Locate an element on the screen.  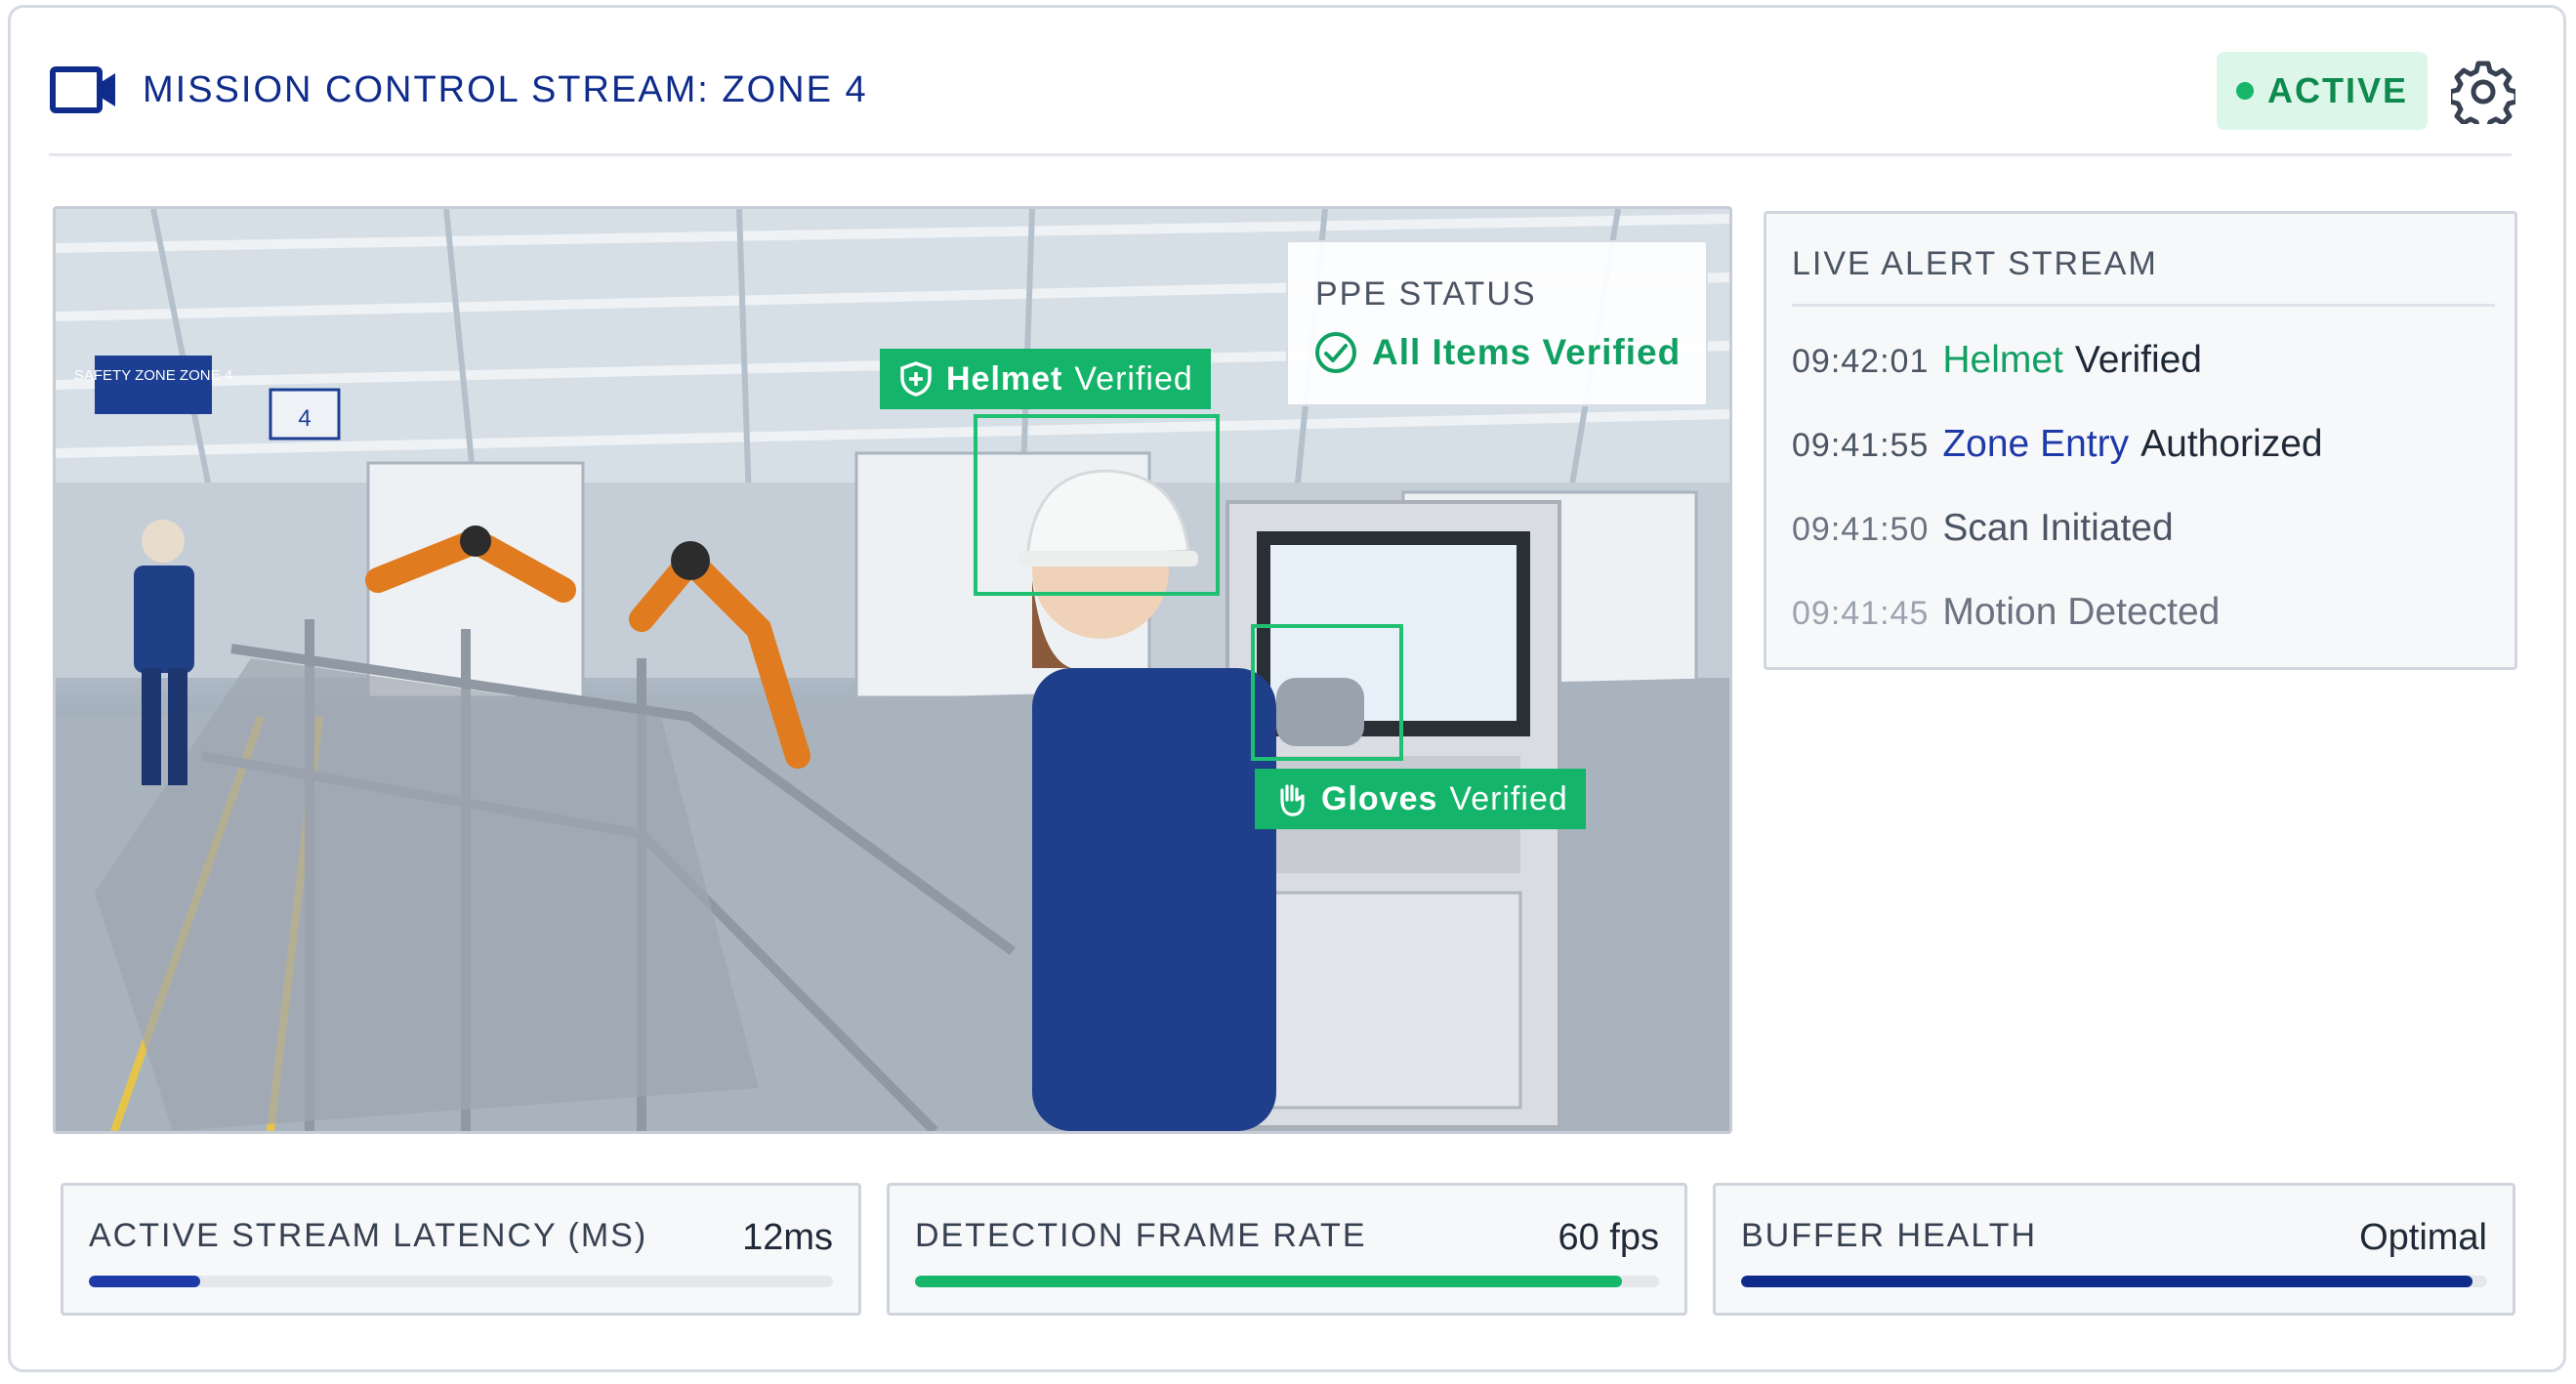
status-label: ACTIVE is located at coordinates (2337, 90).